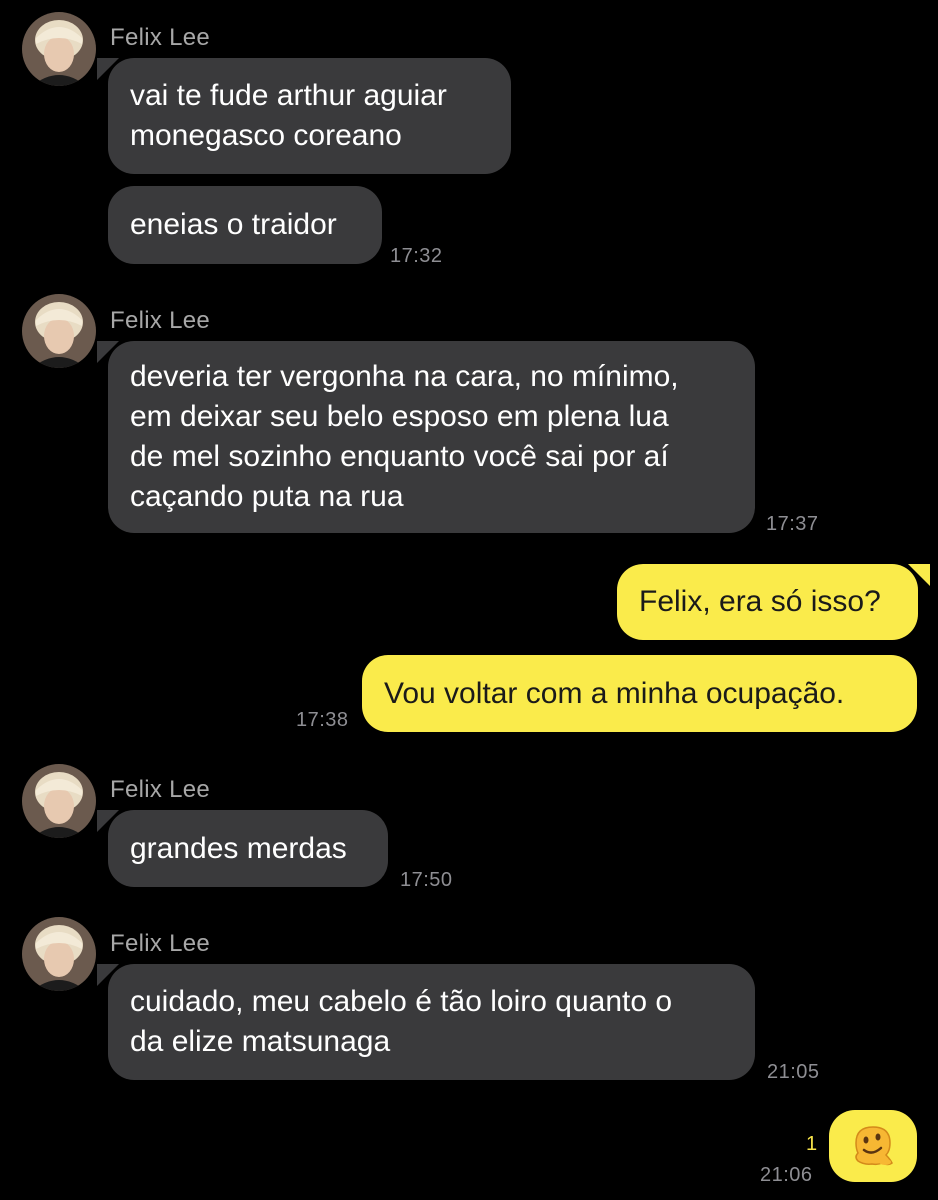  I want to click on melting-face-emoji-icon, so click(873, 1146).